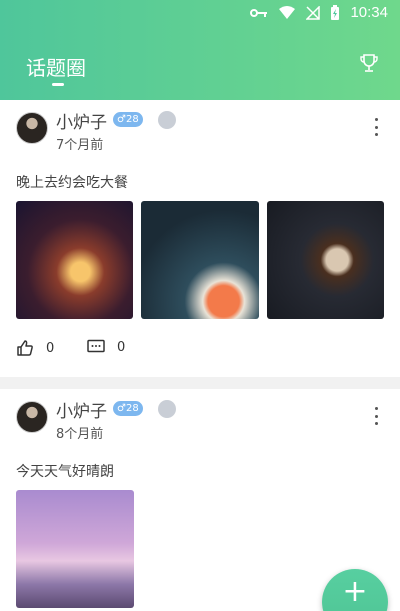 The height and width of the screenshot is (611, 400). Describe the element at coordinates (355, 591) in the screenshot. I see `plus-icon: +` at that location.